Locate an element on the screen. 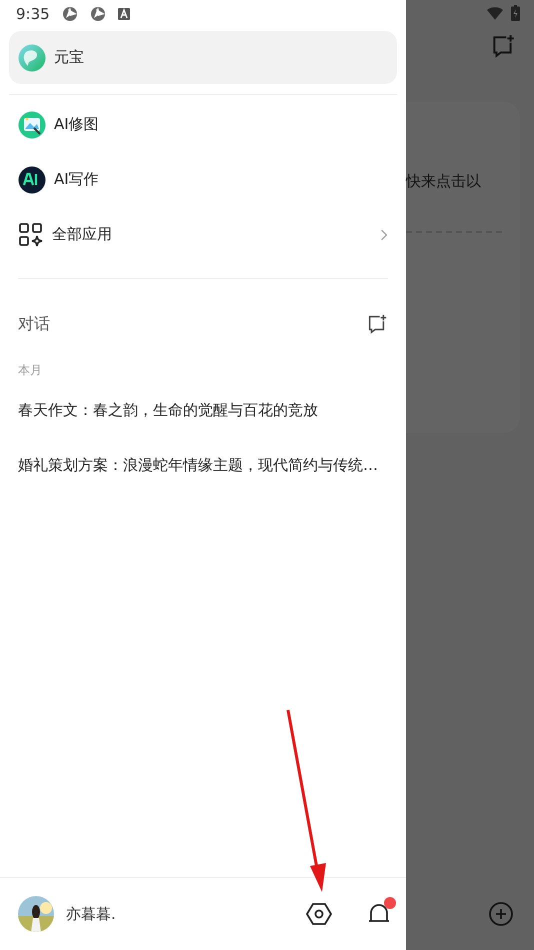 The height and width of the screenshot is (950, 534). card-text: 快来点击以 is located at coordinates (444, 181).